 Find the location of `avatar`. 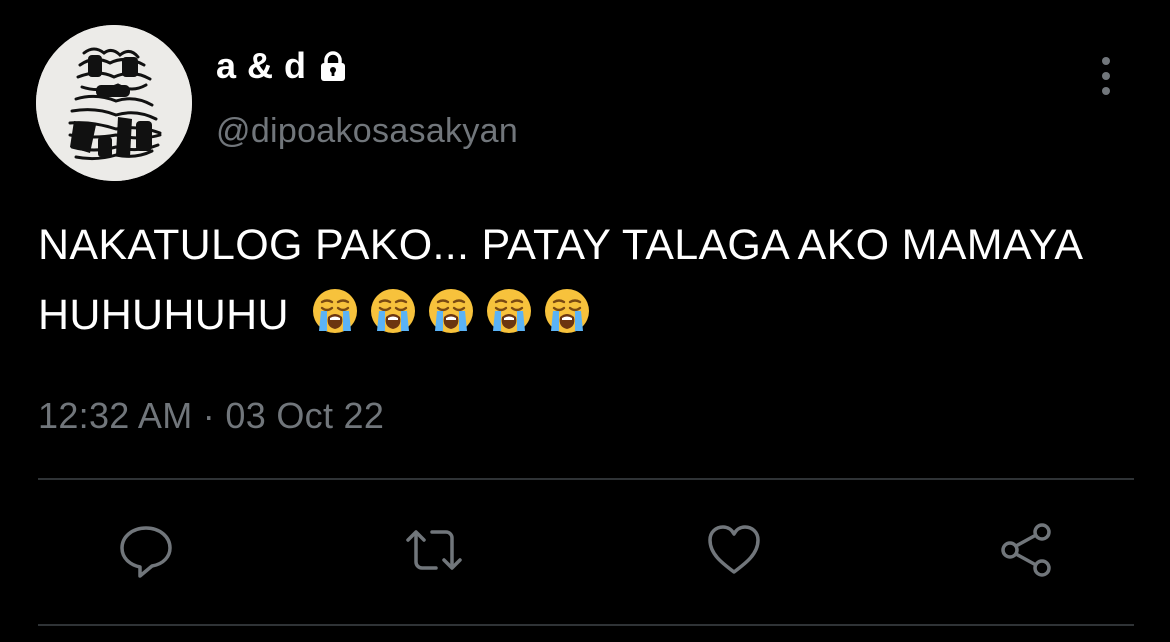

avatar is located at coordinates (114, 103).